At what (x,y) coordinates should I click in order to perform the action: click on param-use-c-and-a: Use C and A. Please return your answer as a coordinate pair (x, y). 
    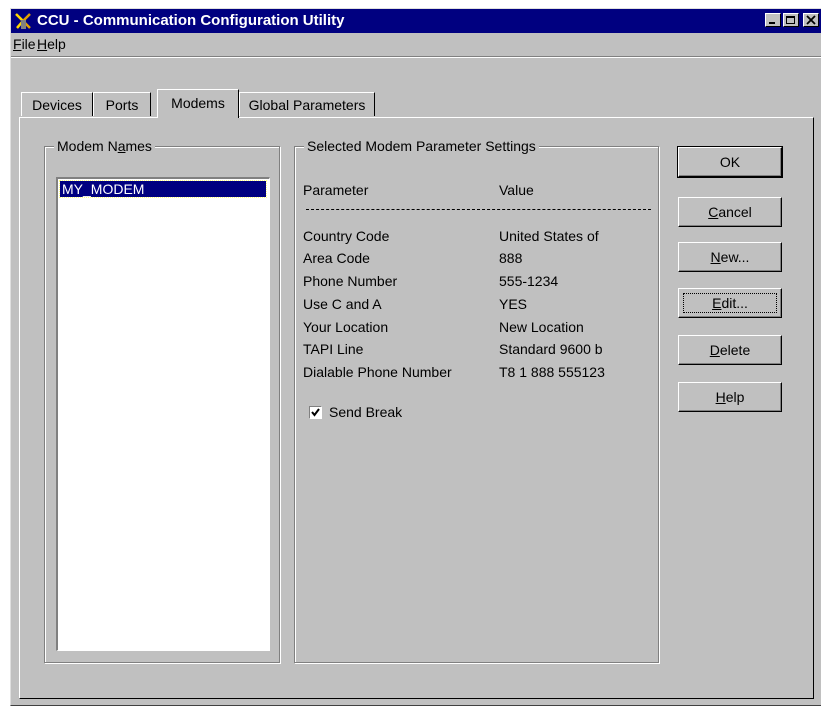
    Looking at the image, I should click on (342, 304).